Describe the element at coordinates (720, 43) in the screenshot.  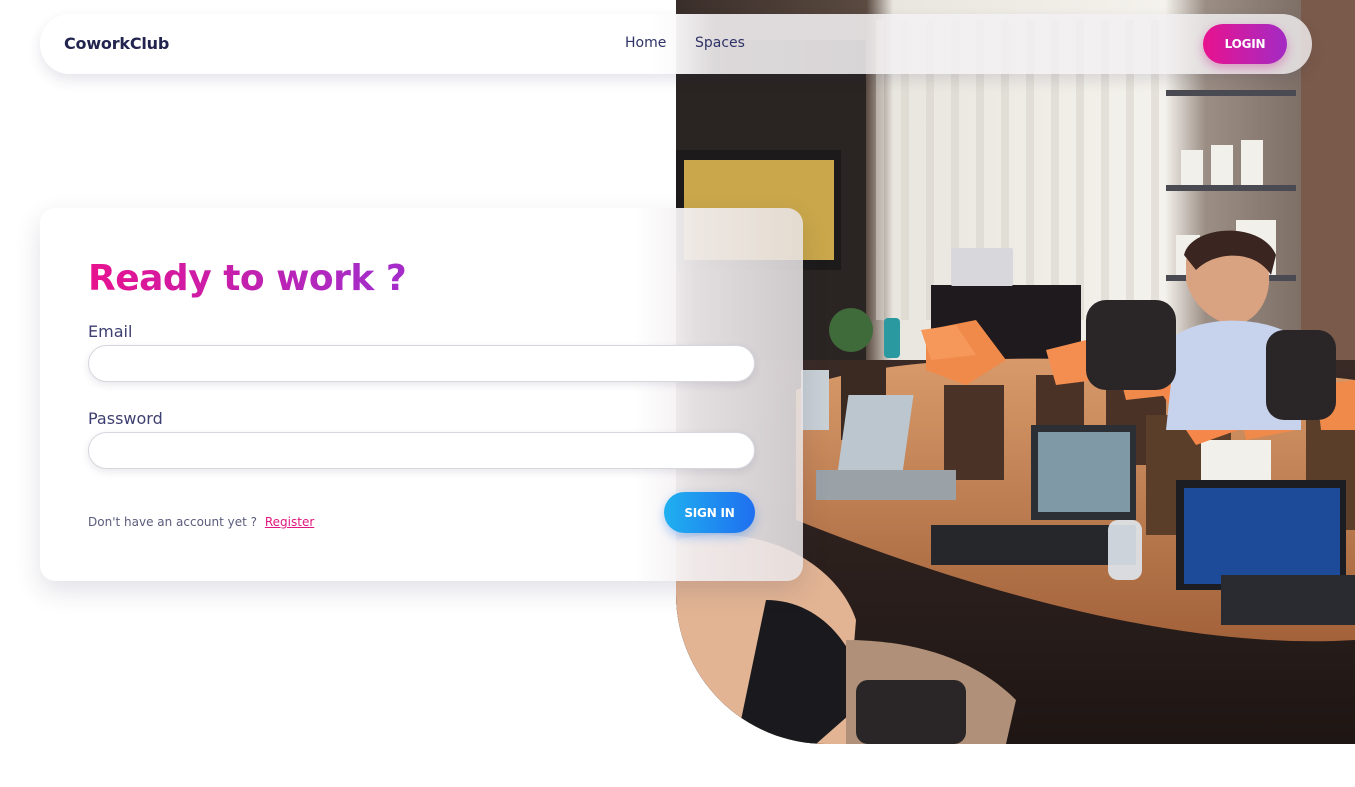
I see `nav-link-spaces: Spaces` at that location.